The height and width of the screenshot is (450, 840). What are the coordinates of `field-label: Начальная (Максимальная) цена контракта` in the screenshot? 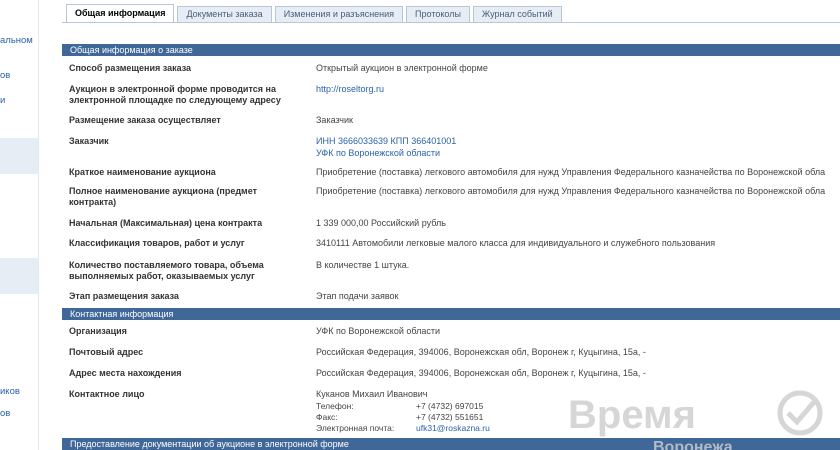 It's located at (166, 223).